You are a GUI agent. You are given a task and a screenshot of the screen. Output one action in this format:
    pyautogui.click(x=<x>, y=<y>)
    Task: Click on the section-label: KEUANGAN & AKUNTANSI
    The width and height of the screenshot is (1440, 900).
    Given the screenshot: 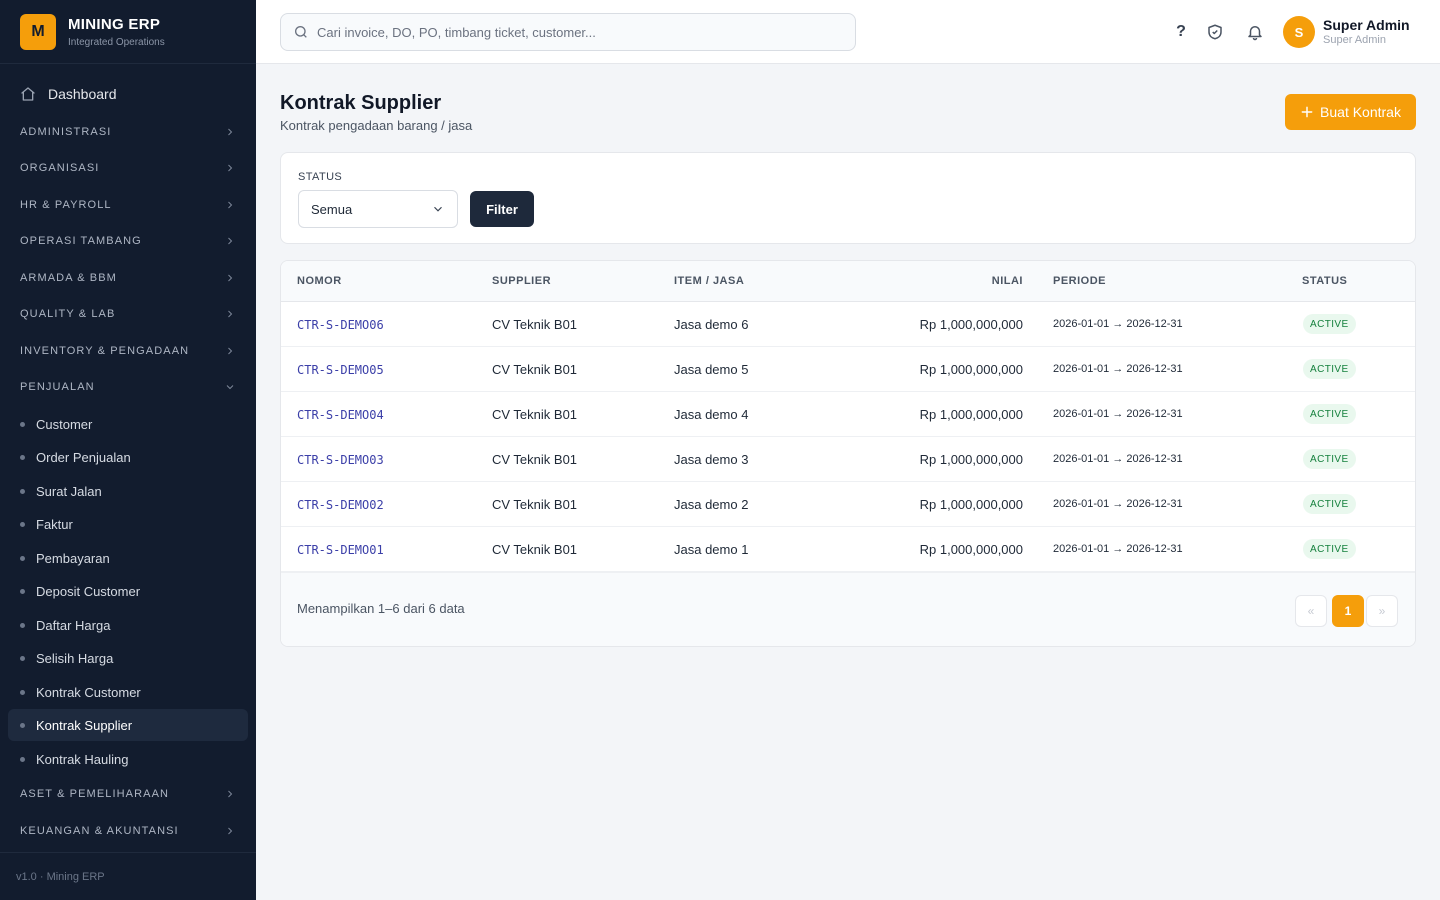 What is the action you would take?
    pyautogui.click(x=99, y=831)
    